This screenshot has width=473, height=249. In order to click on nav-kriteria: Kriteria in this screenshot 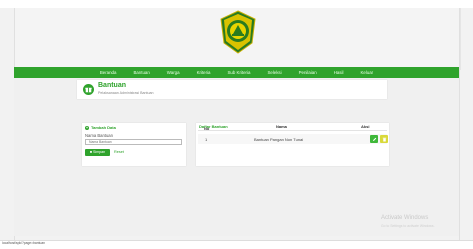, I will do `click(204, 72)`.